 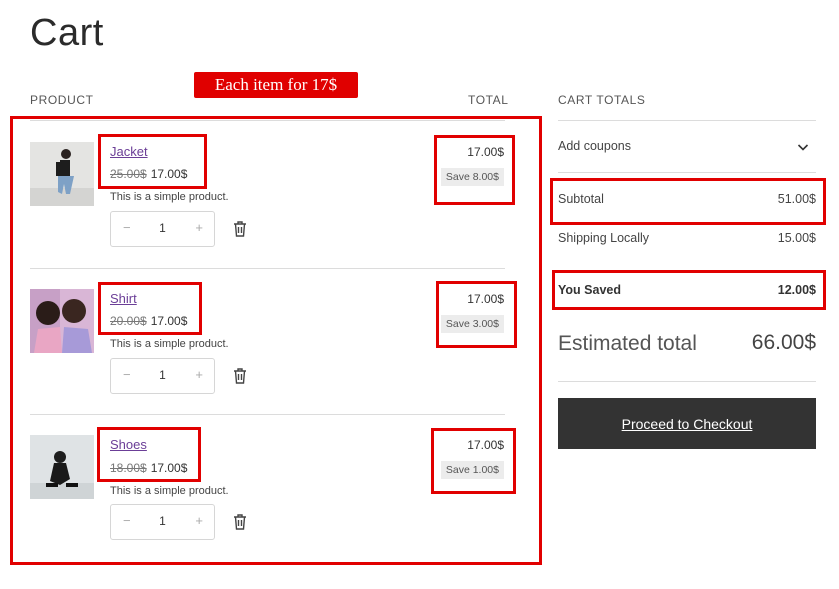 I want to click on product-image-shirt, so click(x=62, y=321).